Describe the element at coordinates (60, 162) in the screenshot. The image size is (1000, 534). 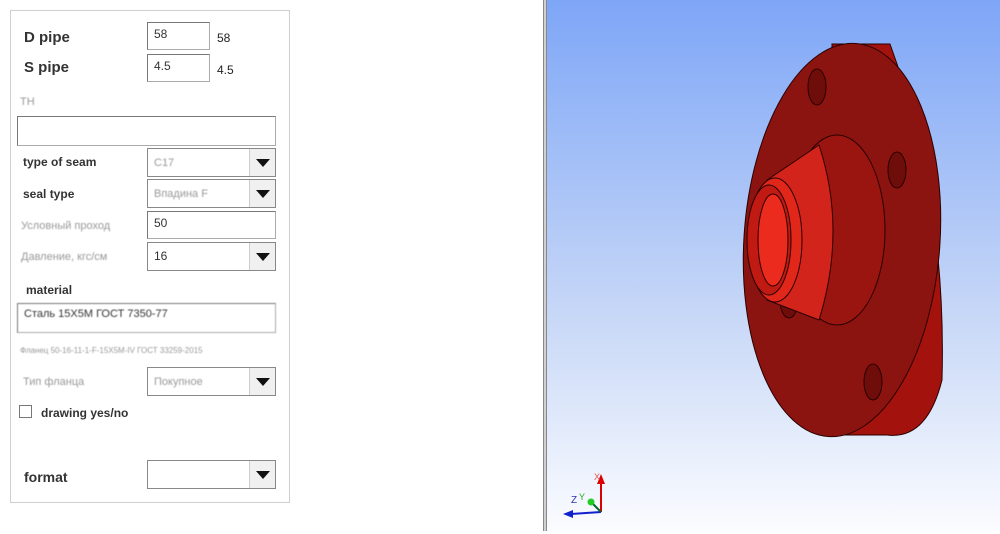
I see `type-of-seam-label: type of seam` at that location.